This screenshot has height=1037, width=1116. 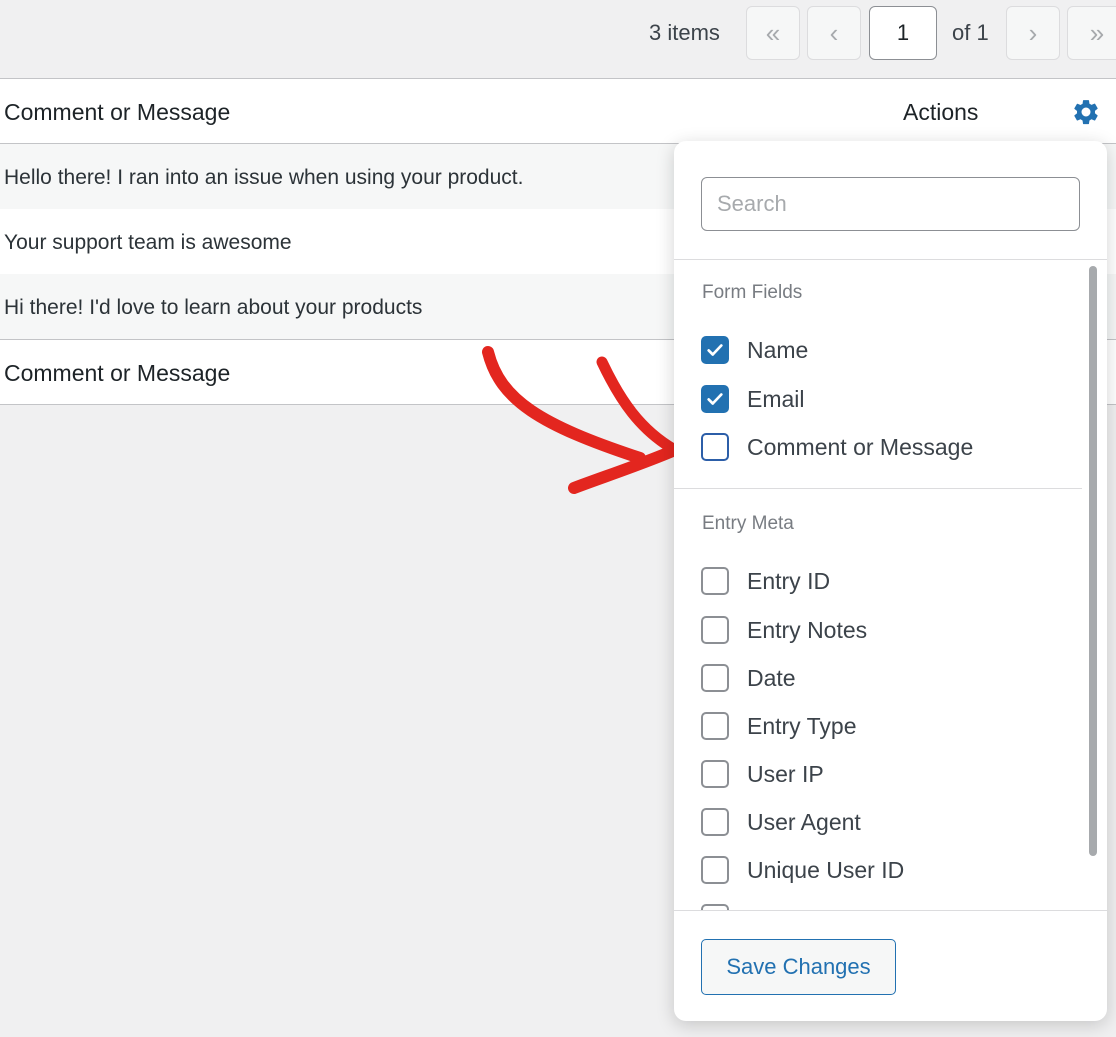 I want to click on option-label: Email, so click(x=776, y=398).